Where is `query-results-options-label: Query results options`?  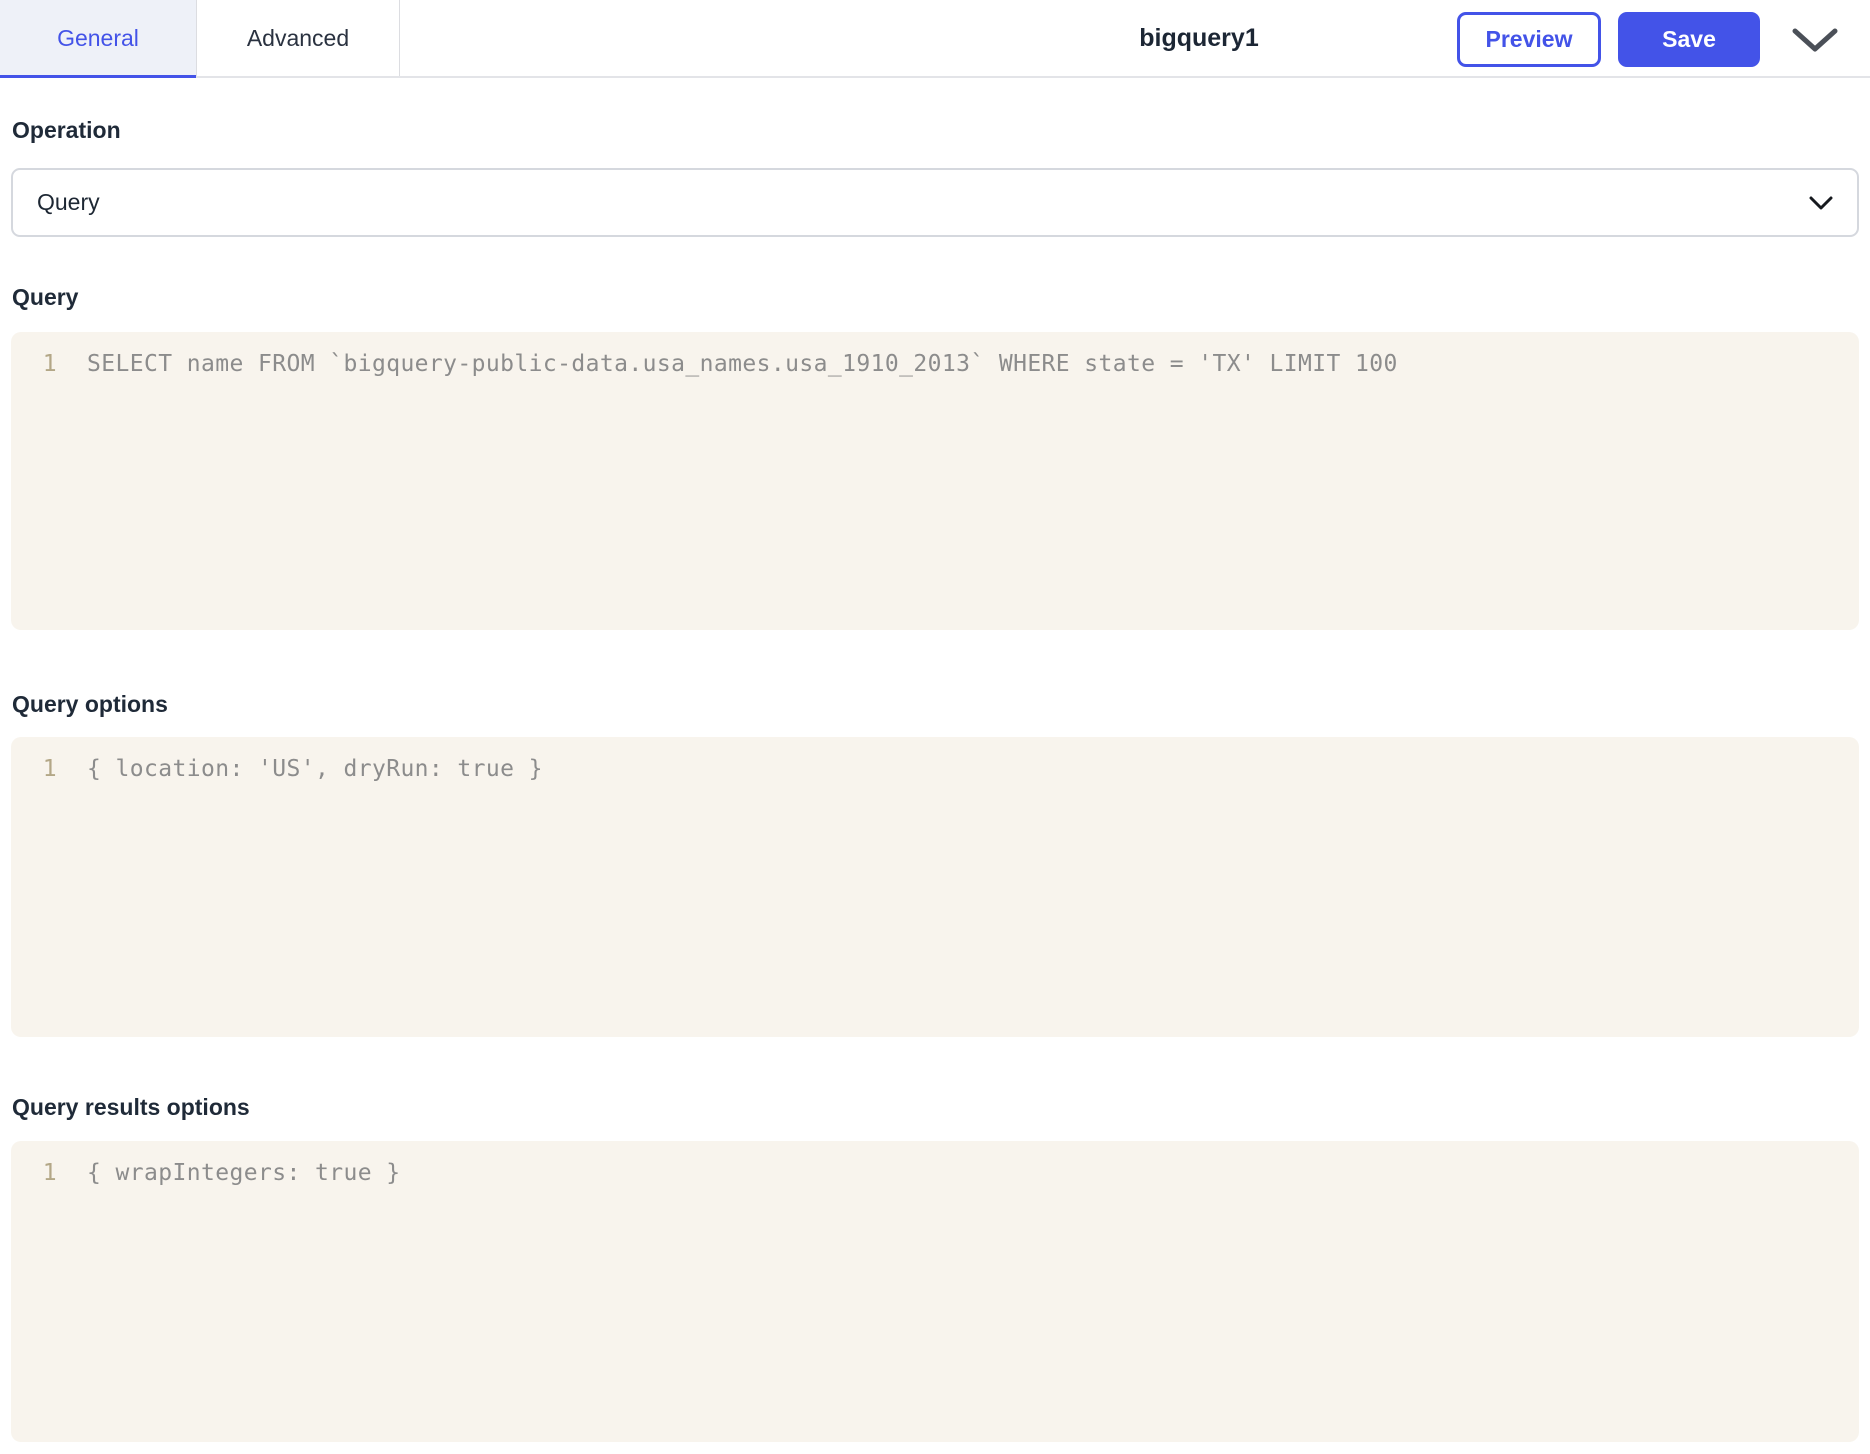
query-results-options-label: Query results options is located at coordinates (131, 1107).